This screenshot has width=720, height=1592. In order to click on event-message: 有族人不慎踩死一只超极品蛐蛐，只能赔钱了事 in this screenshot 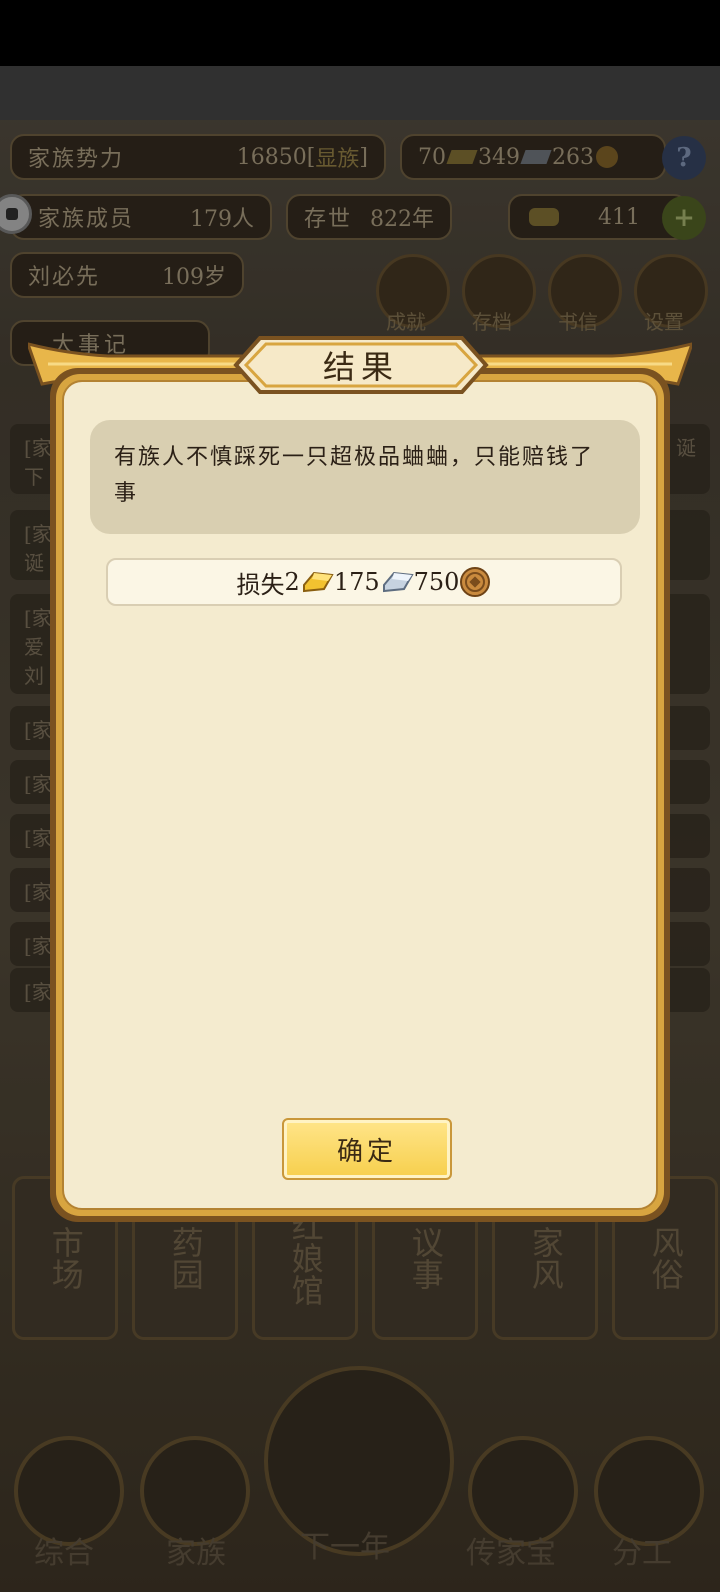, I will do `click(365, 477)`.